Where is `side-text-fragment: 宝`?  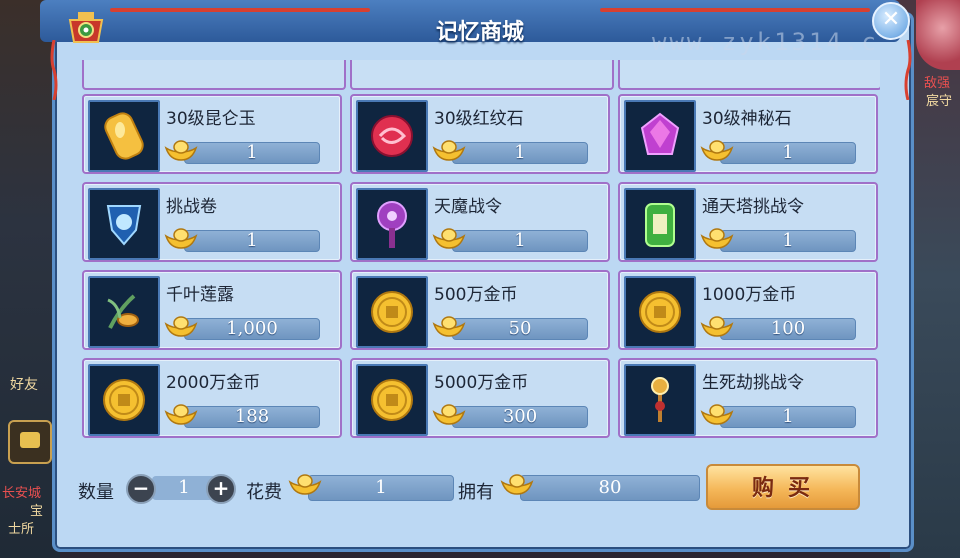 side-text-fragment: 宝 is located at coordinates (37, 511).